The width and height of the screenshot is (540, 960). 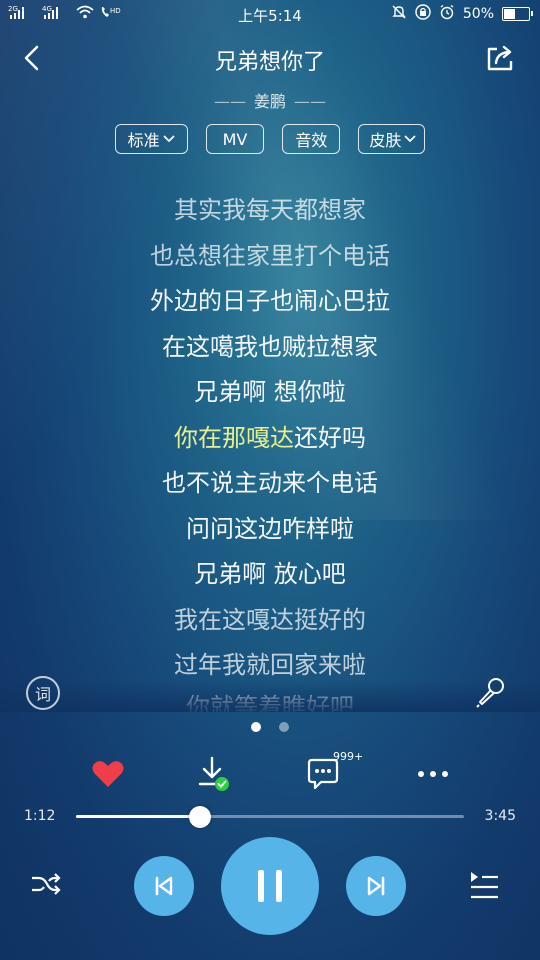 What do you see at coordinates (270, 346) in the screenshot?
I see `lyric-line: 在这噶我也贼拉想家` at bounding box center [270, 346].